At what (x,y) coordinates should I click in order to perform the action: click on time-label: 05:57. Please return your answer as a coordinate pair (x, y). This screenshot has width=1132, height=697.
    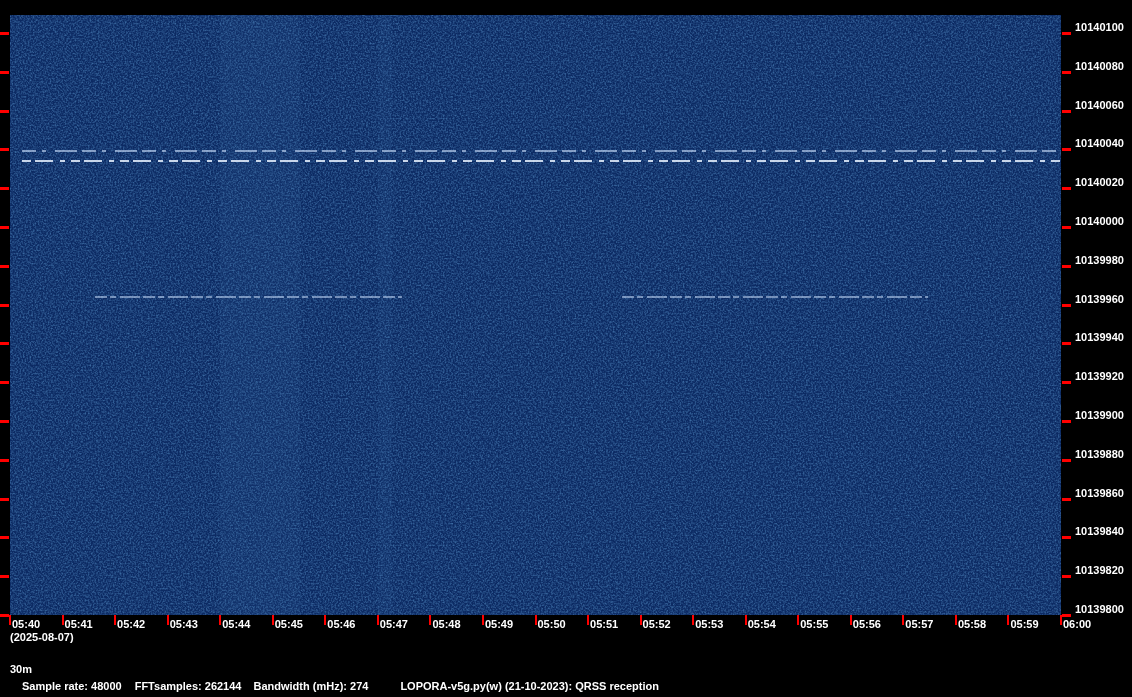
    Looking at the image, I should click on (919, 624).